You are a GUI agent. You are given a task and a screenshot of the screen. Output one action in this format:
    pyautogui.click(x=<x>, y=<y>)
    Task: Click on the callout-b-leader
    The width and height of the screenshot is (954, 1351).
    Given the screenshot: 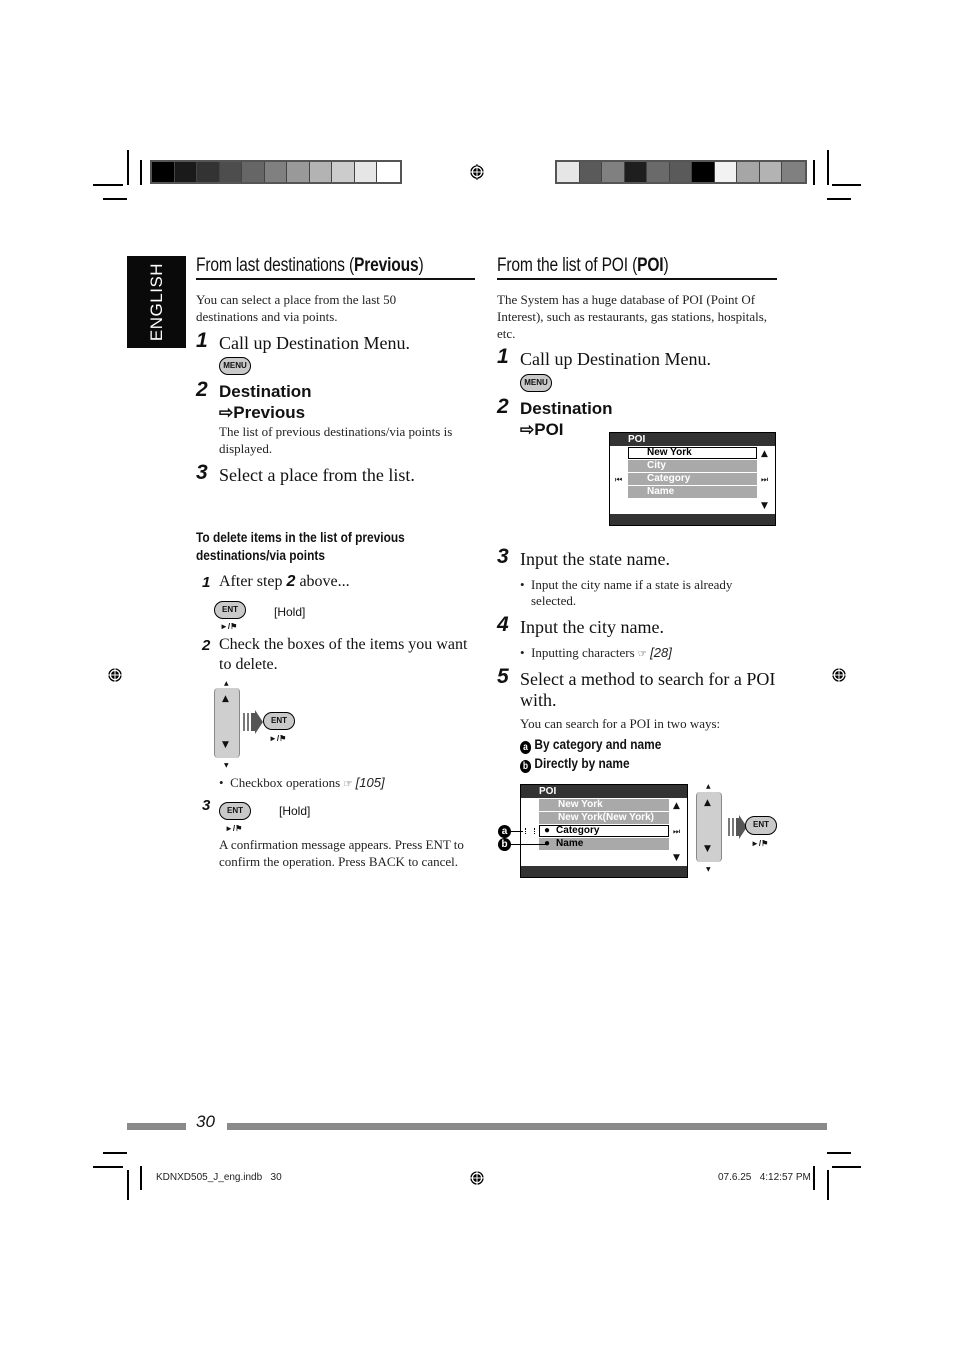 What is the action you would take?
    pyautogui.click(x=529, y=845)
    